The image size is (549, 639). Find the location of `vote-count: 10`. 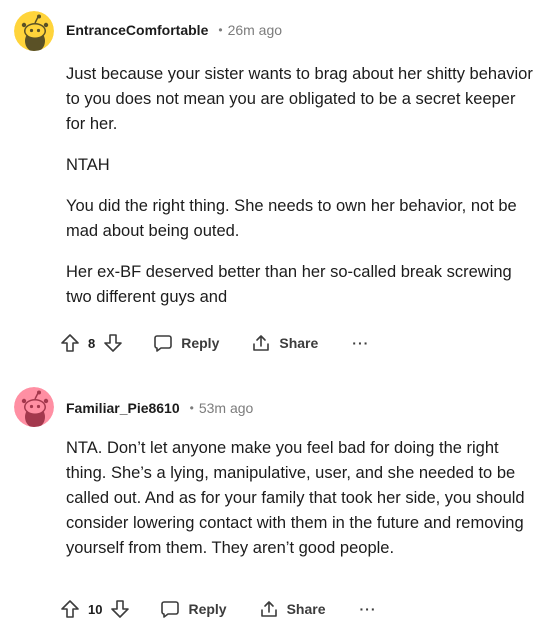

vote-count: 10 is located at coordinates (95, 609).